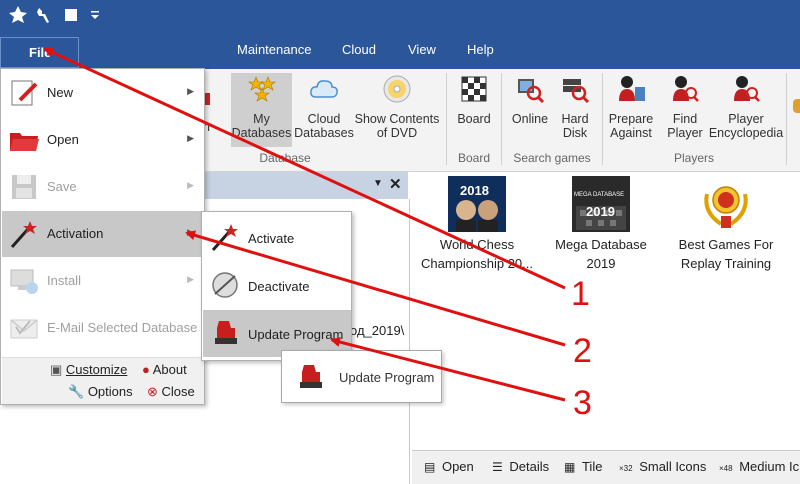  Describe the element at coordinates (377, 330) in the screenshot. I see `tree-item-partial: од_2019\` at that location.